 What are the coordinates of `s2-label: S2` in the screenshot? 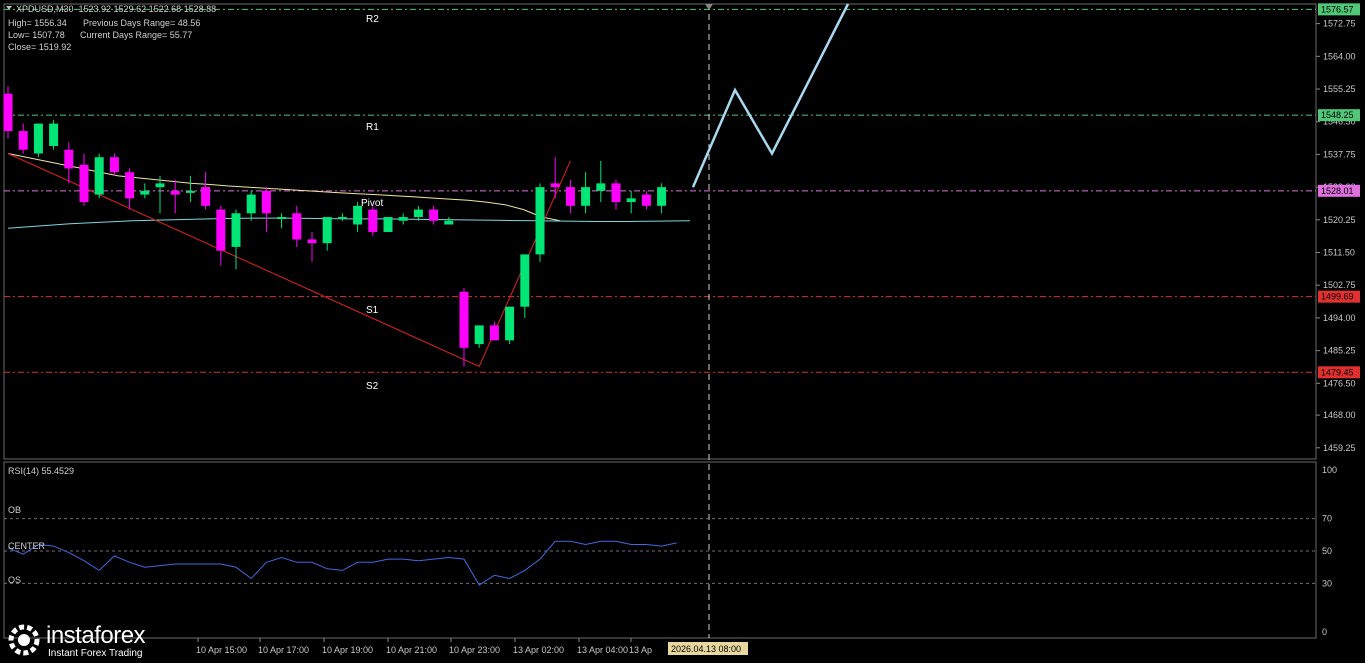 It's located at (372, 386).